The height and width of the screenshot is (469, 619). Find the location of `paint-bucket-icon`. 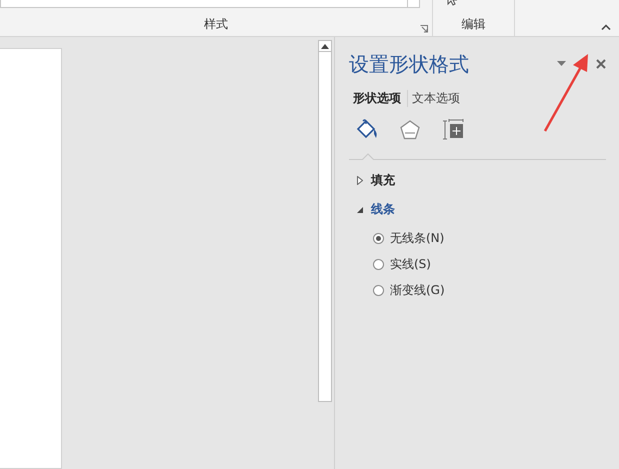

paint-bucket-icon is located at coordinates (367, 130).